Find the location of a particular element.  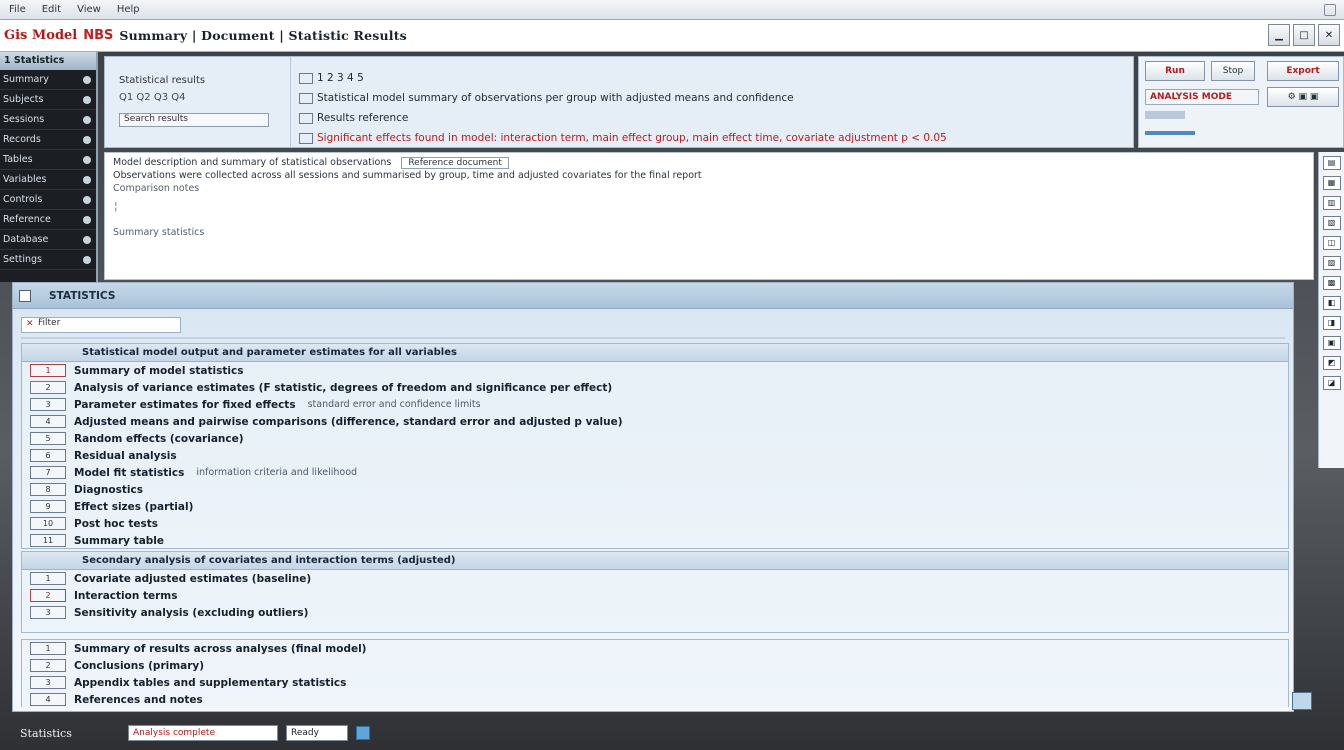

notes-line: Summary statistics is located at coordinates (159, 232).